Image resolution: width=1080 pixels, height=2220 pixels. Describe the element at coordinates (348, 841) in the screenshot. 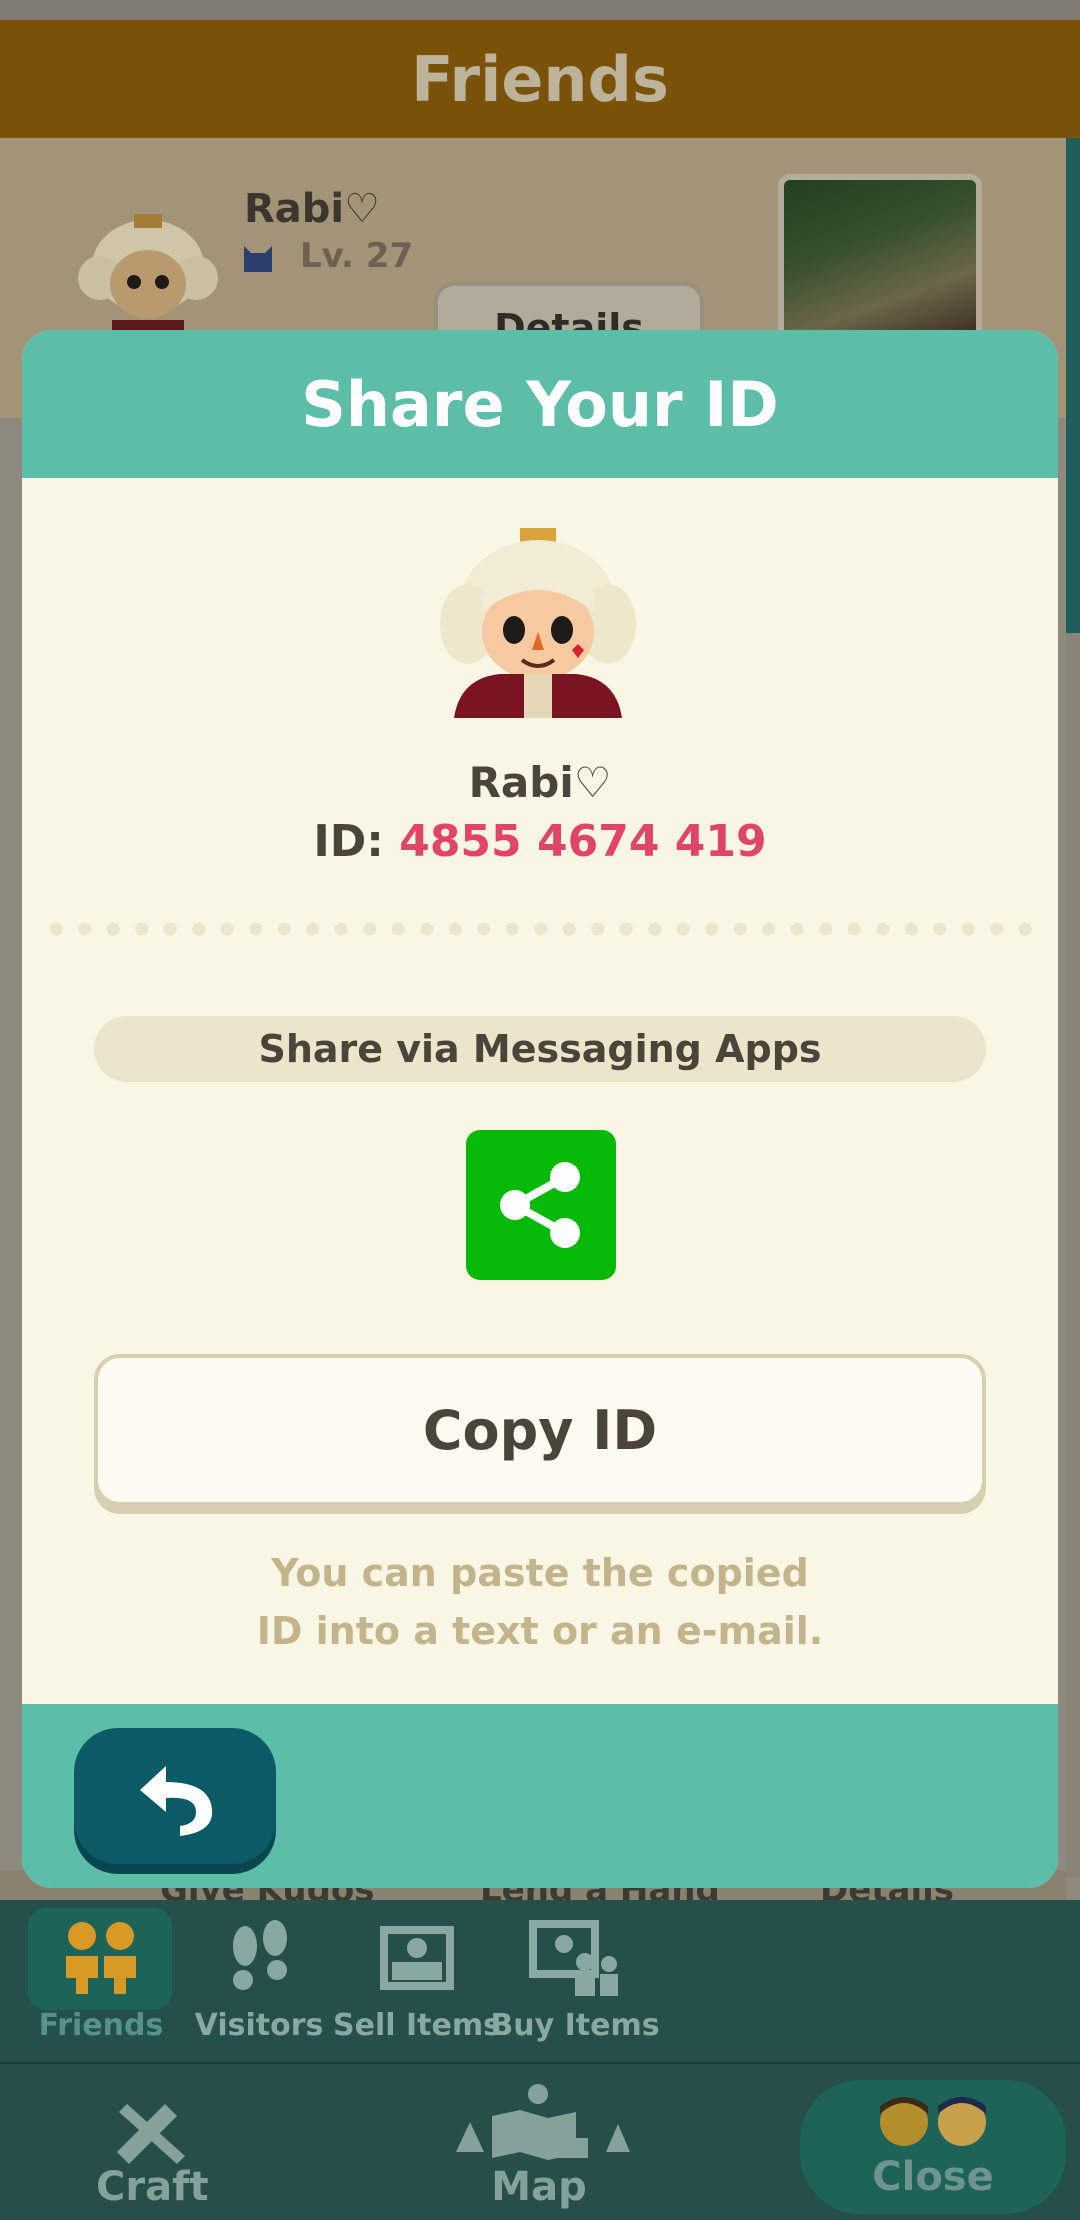

I see `id-label: ID:` at that location.